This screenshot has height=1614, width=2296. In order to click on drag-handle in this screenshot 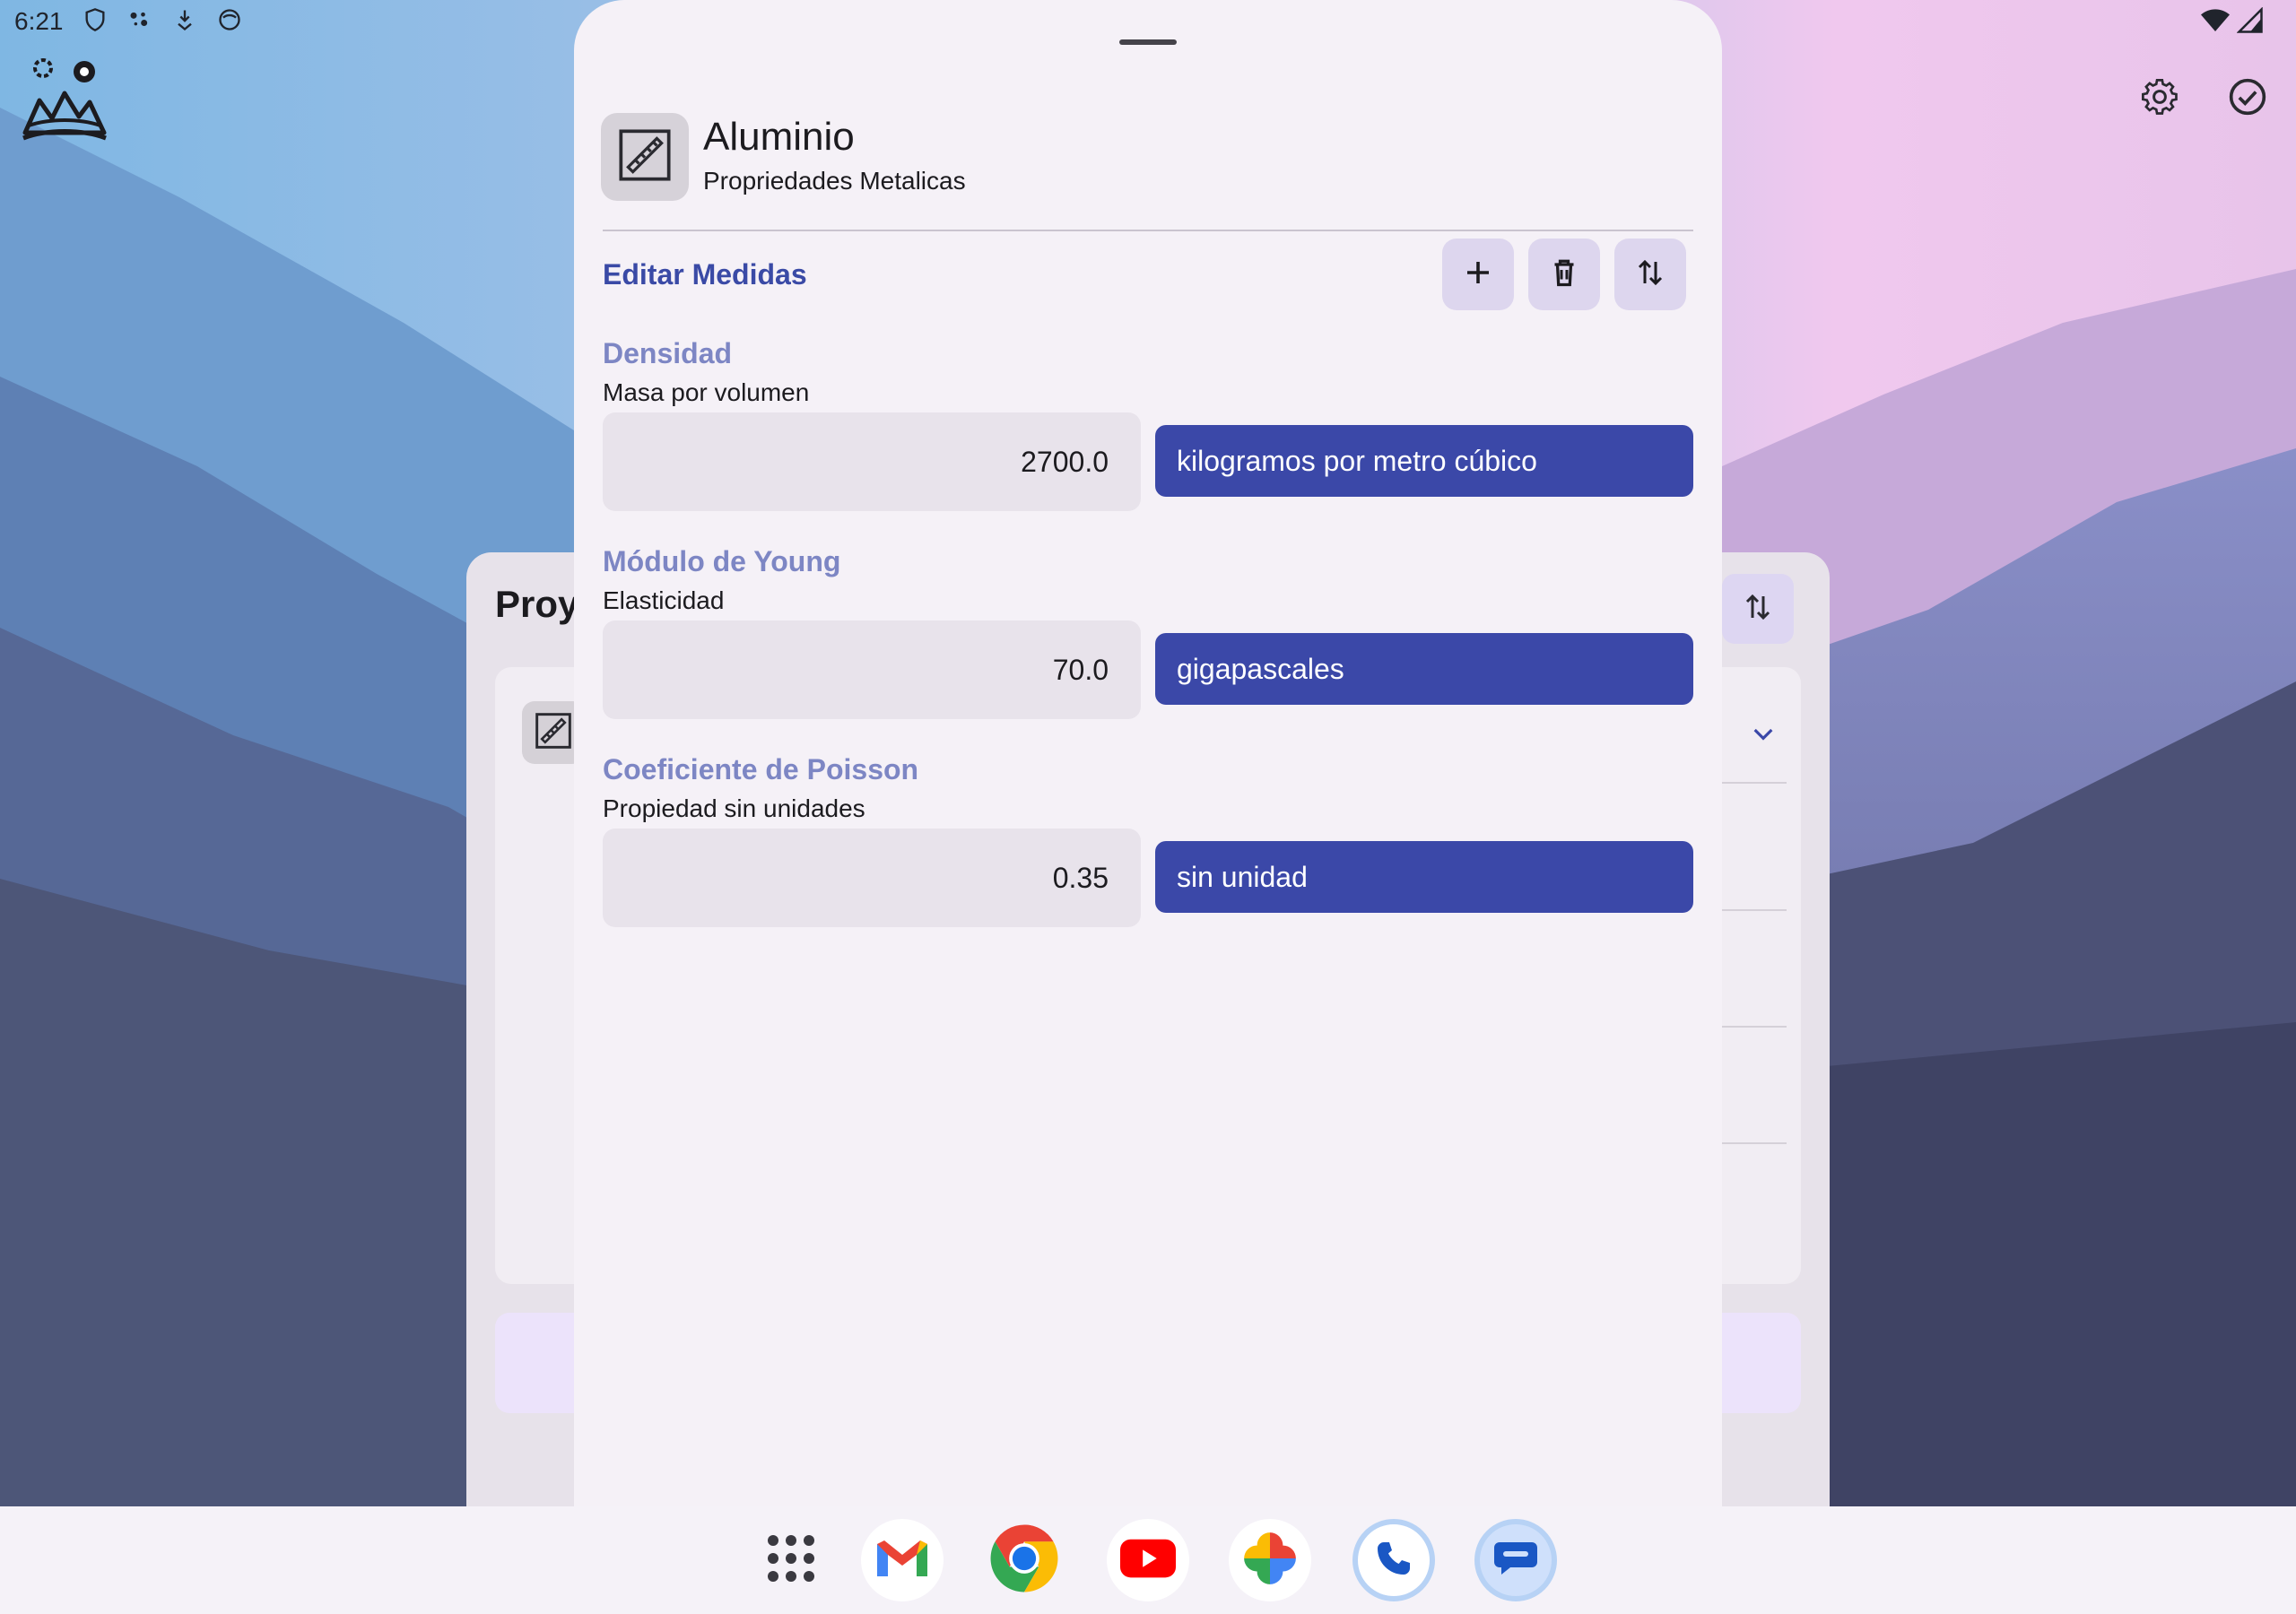, I will do `click(1148, 42)`.